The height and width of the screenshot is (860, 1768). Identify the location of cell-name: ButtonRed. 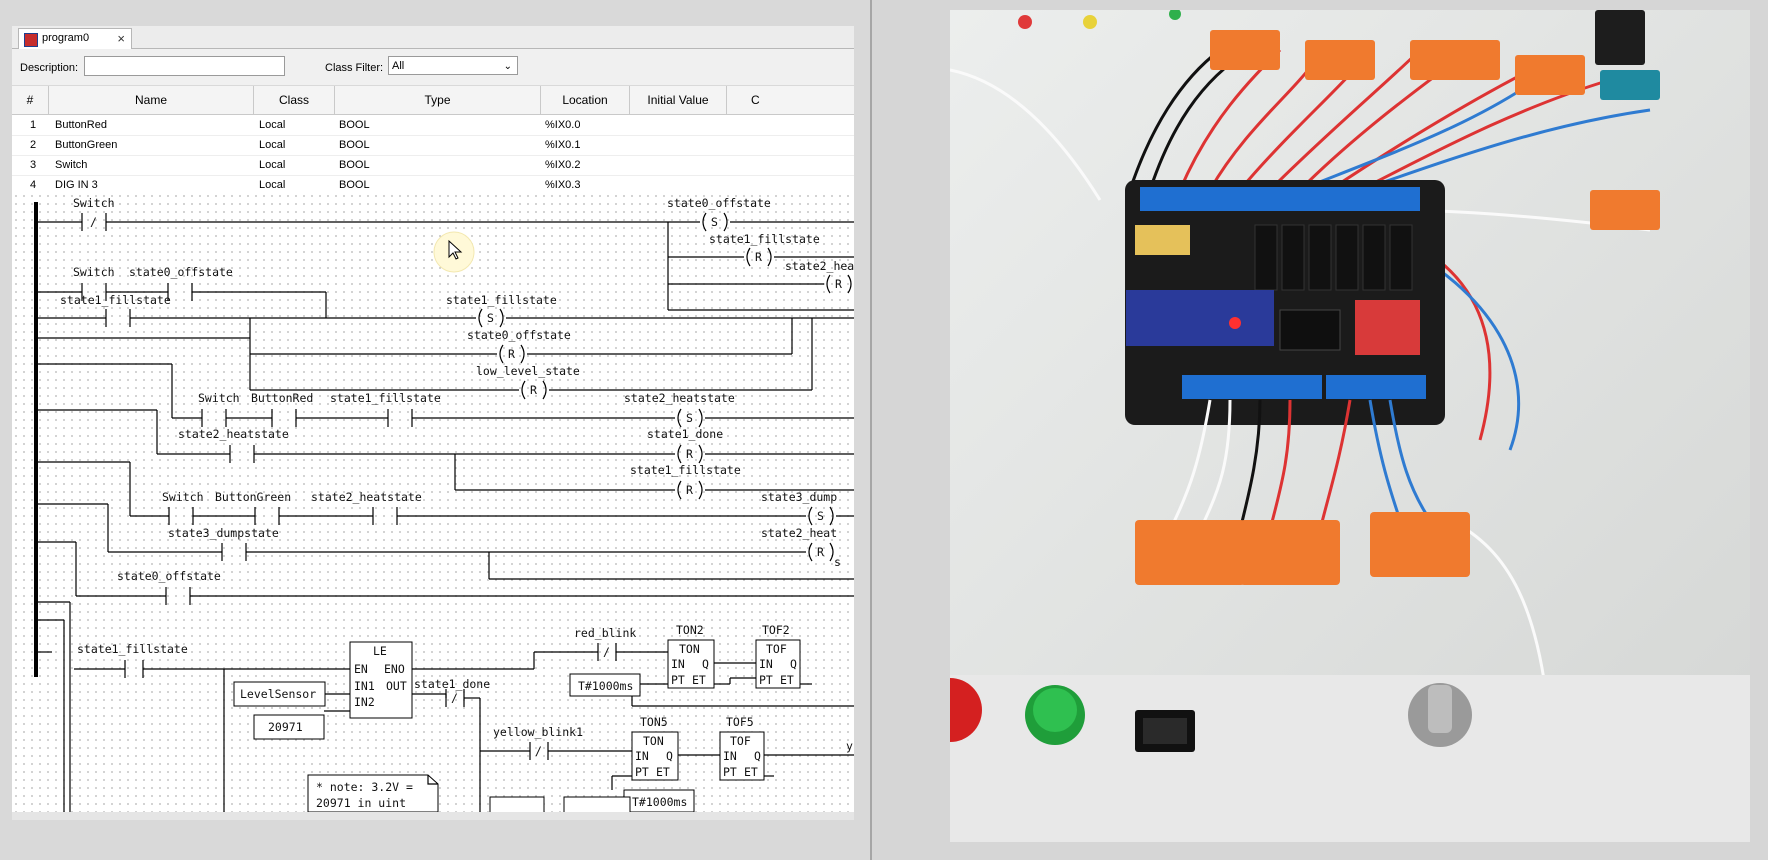
(81, 125).